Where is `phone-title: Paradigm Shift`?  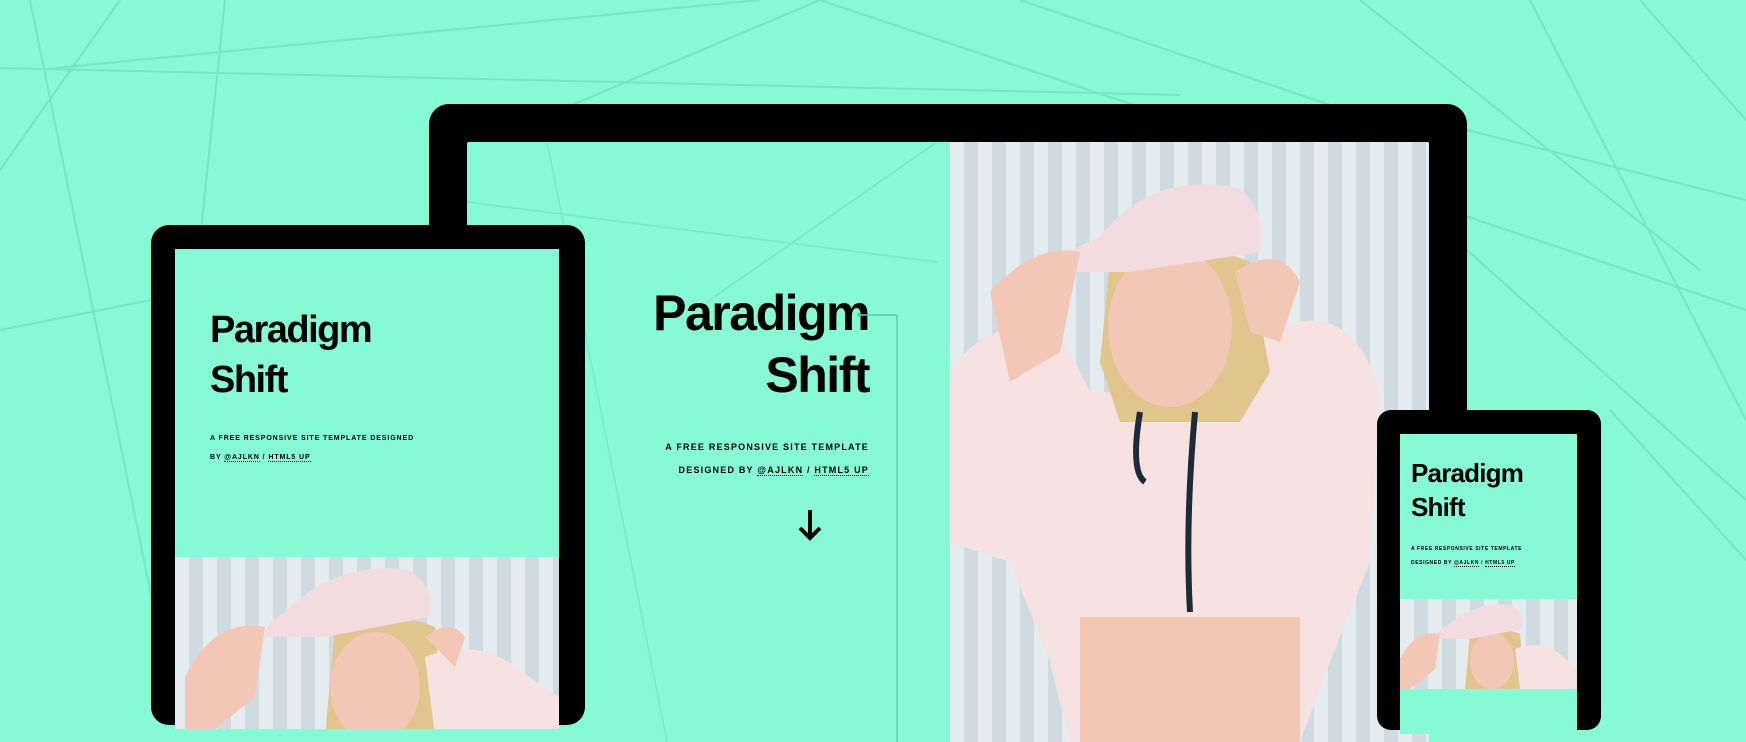 phone-title: Paradigm Shift is located at coordinates (1467, 490).